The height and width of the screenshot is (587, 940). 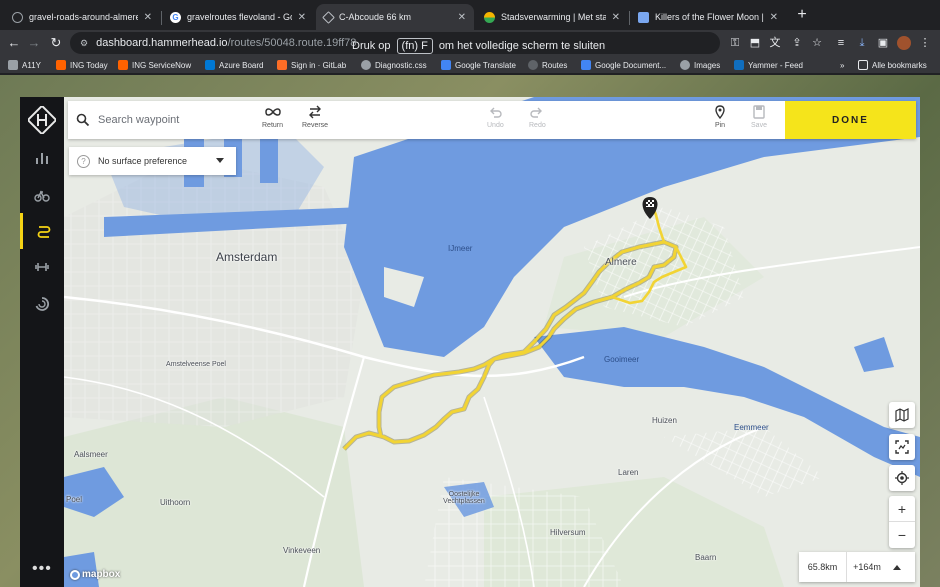 What do you see at coordinates (175, 17) in the screenshot?
I see `google-icon: G` at bounding box center [175, 17].